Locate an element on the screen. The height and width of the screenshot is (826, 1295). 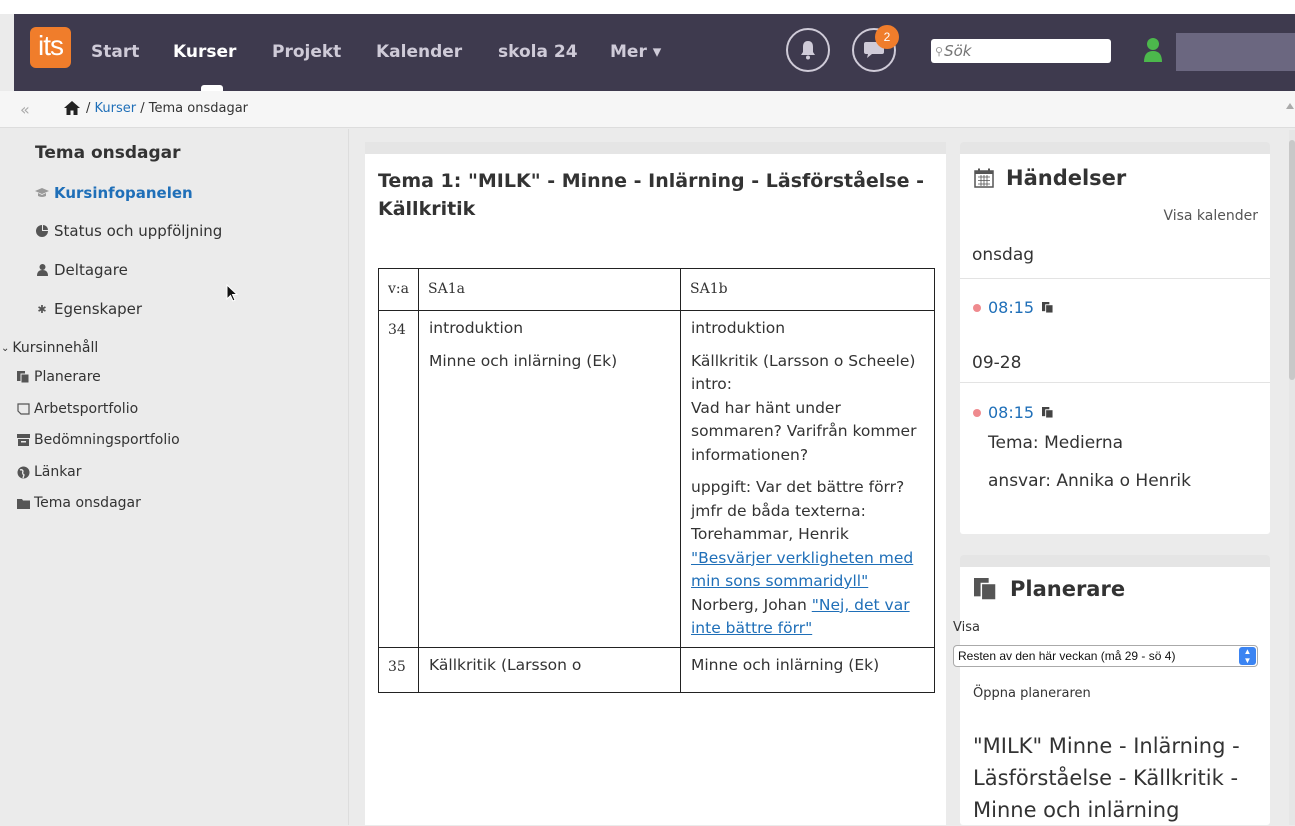
portfolio-icon is located at coordinates (23, 409).